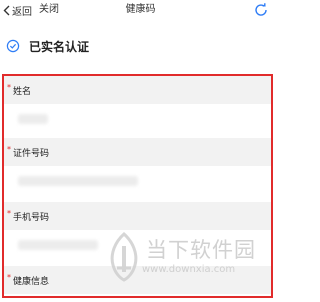  I want to click on verified-label: 已实名认证, so click(59, 46).